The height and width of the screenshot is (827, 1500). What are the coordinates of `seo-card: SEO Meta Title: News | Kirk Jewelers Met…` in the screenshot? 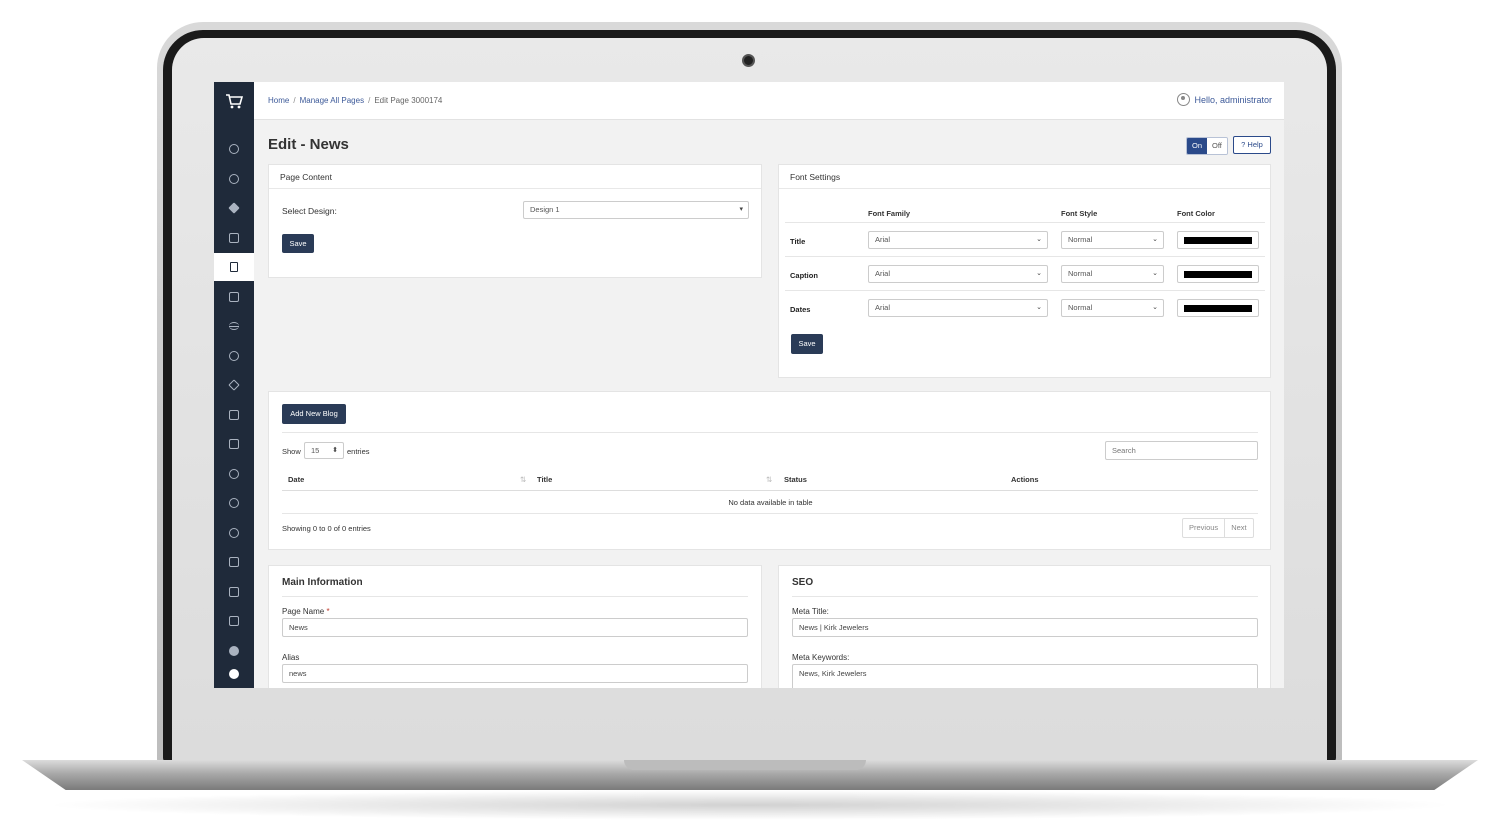 It's located at (1024, 626).